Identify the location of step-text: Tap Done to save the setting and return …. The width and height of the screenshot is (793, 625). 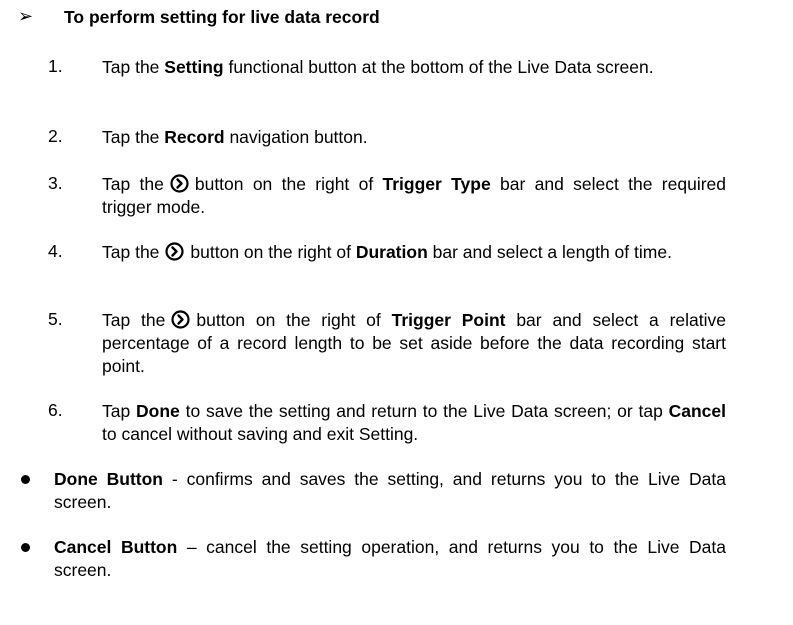
(414, 422).